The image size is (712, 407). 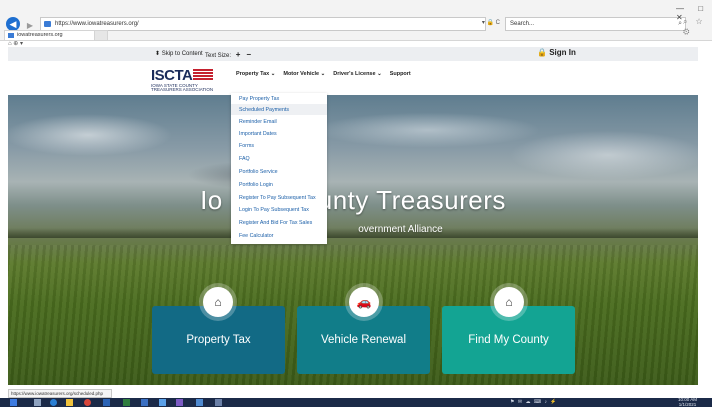 I want to click on favorites-bar-icons: ⌂ ⊕ ▾, so click(x=15, y=43).